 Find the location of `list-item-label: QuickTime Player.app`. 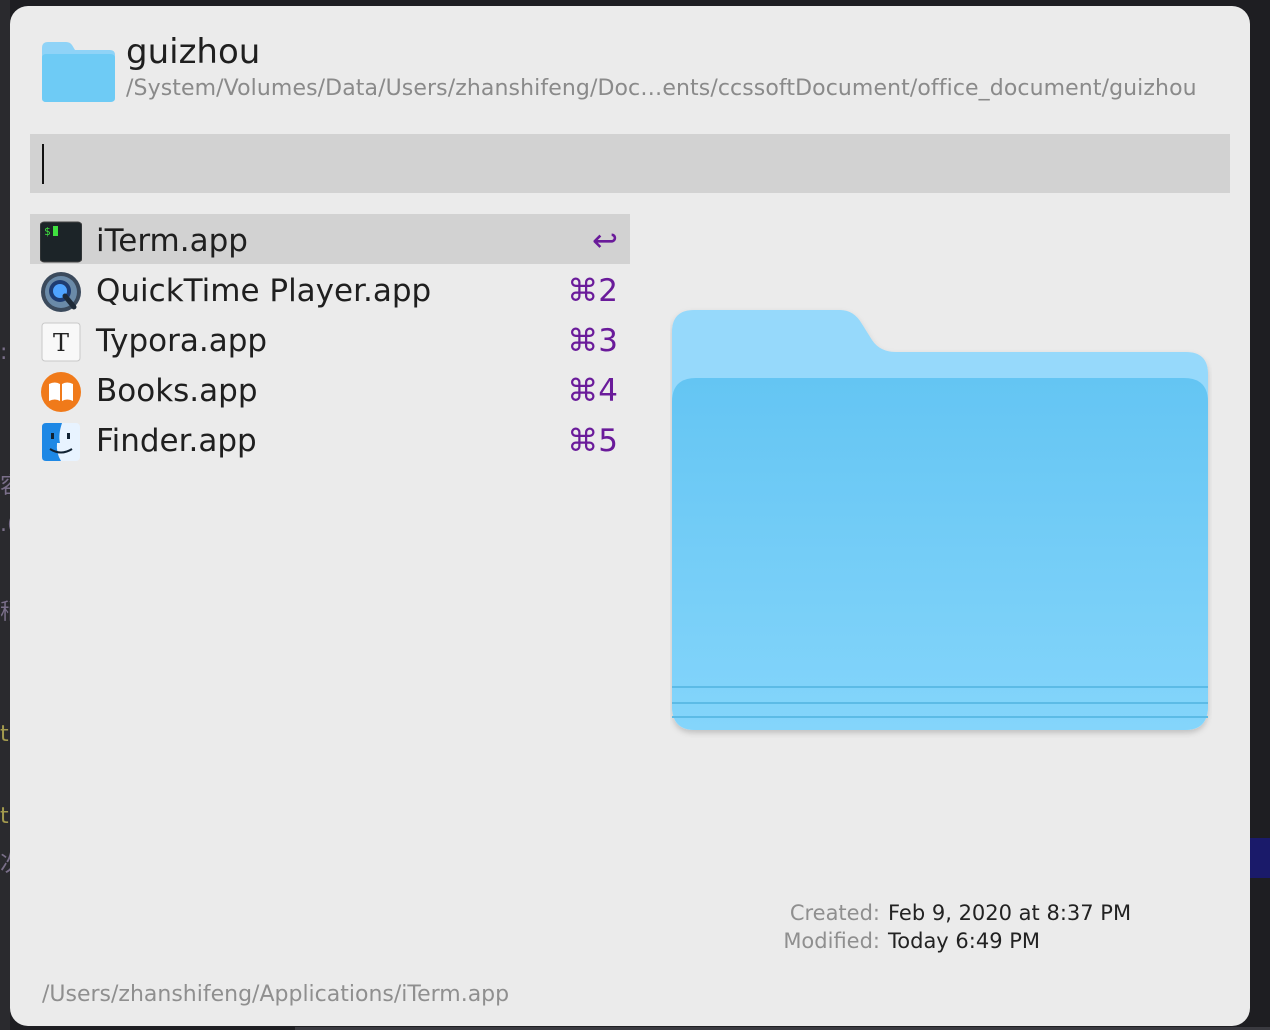

list-item-label: QuickTime Player.app is located at coordinates (264, 291).